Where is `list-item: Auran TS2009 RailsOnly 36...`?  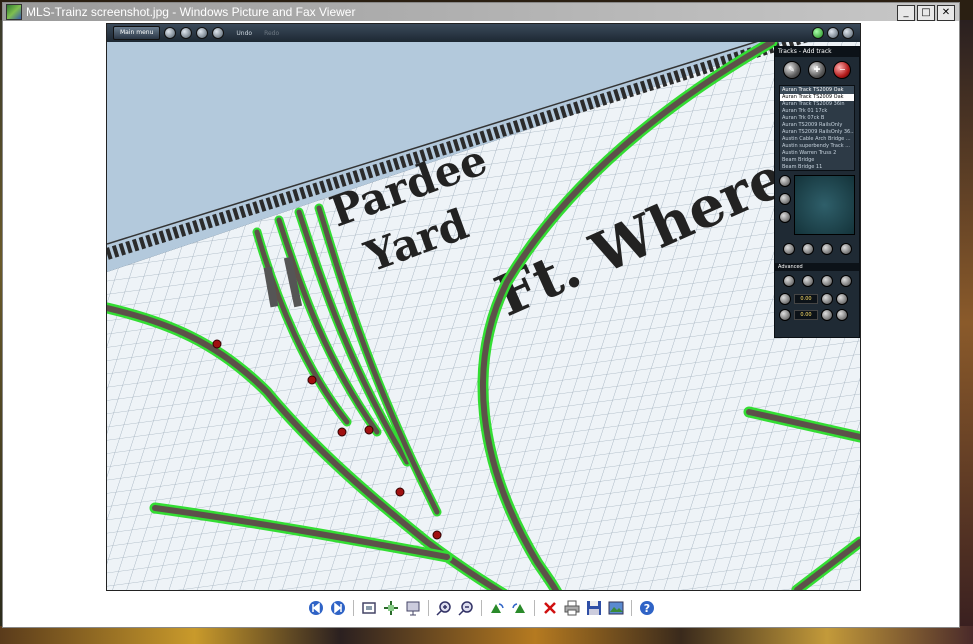
list-item: Auran TS2009 RailsOnly 36... is located at coordinates (817, 132).